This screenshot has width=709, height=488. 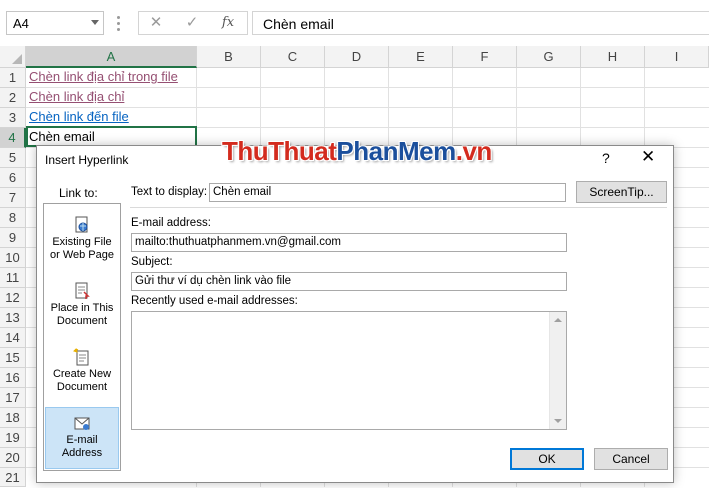 I want to click on row-header-18: 18, so click(x=13, y=418).